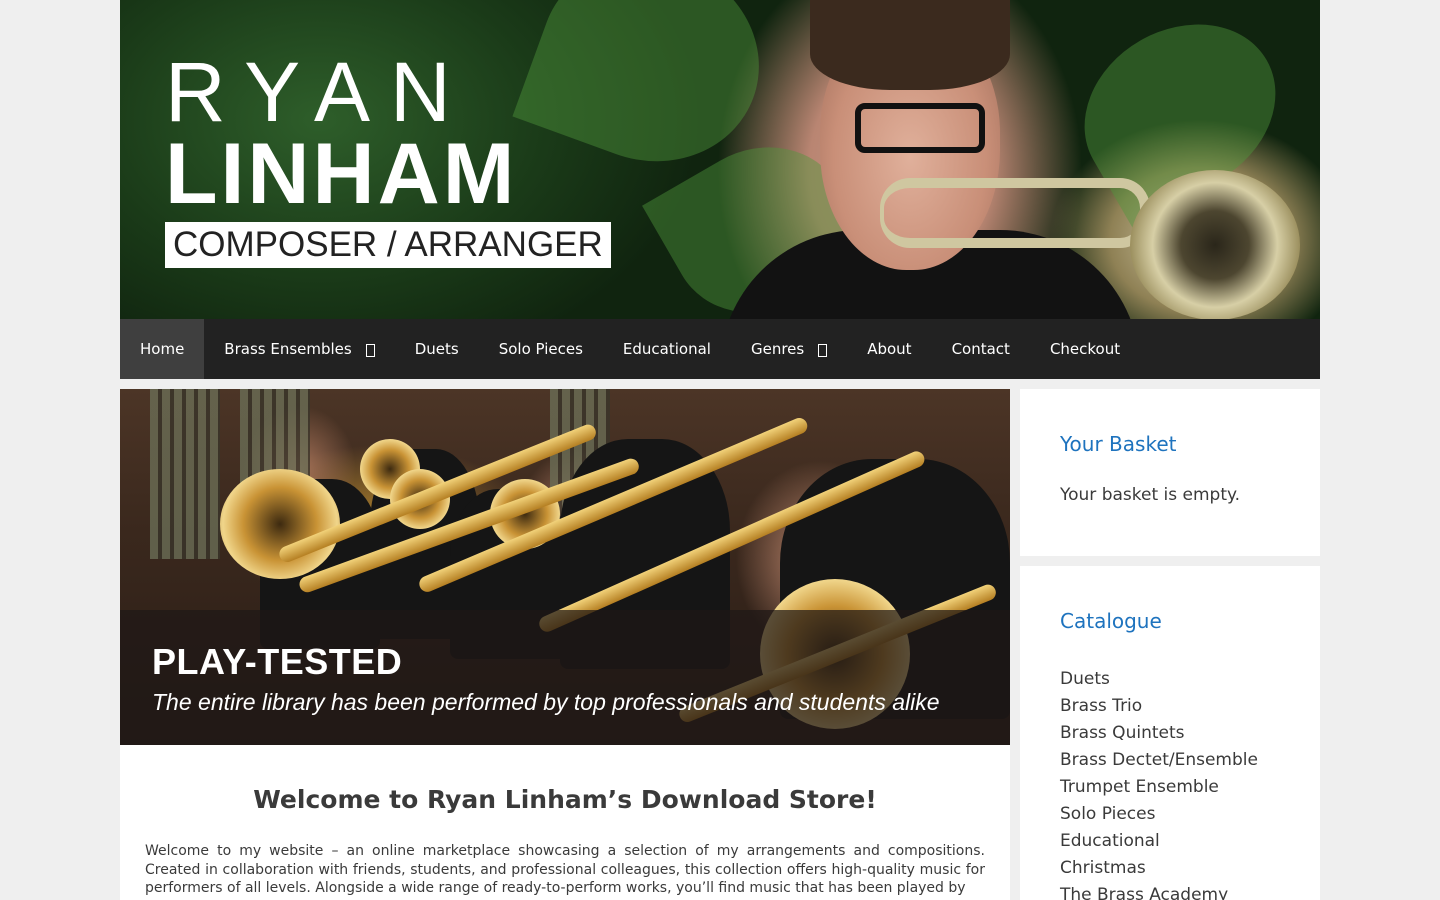  I want to click on nav-item-contact: Contact, so click(981, 349).